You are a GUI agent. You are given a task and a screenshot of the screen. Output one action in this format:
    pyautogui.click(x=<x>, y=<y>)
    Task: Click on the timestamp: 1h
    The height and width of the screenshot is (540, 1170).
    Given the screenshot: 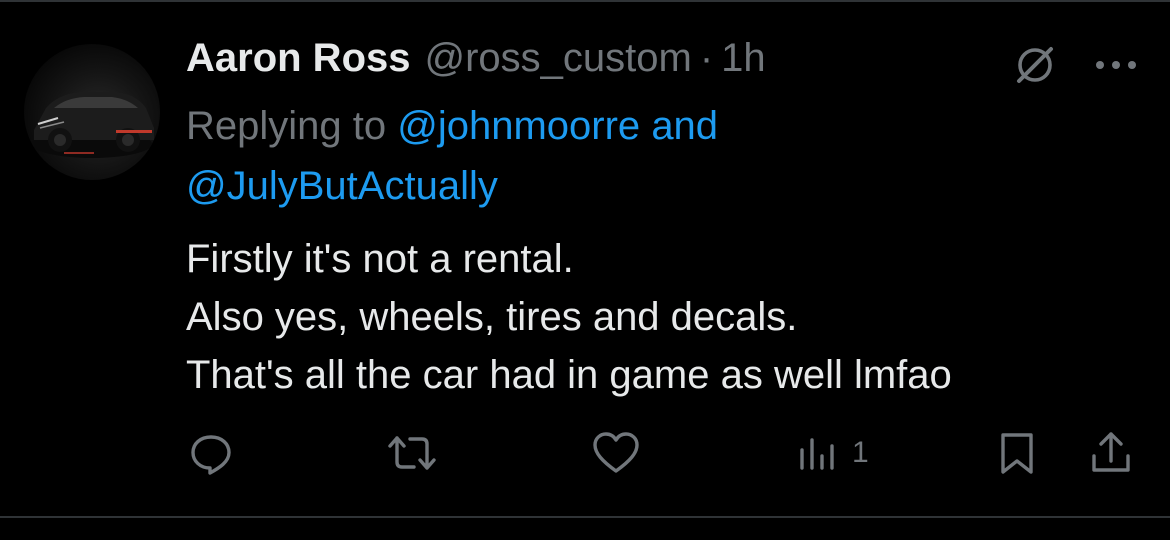 What is the action you would take?
    pyautogui.click(x=743, y=58)
    